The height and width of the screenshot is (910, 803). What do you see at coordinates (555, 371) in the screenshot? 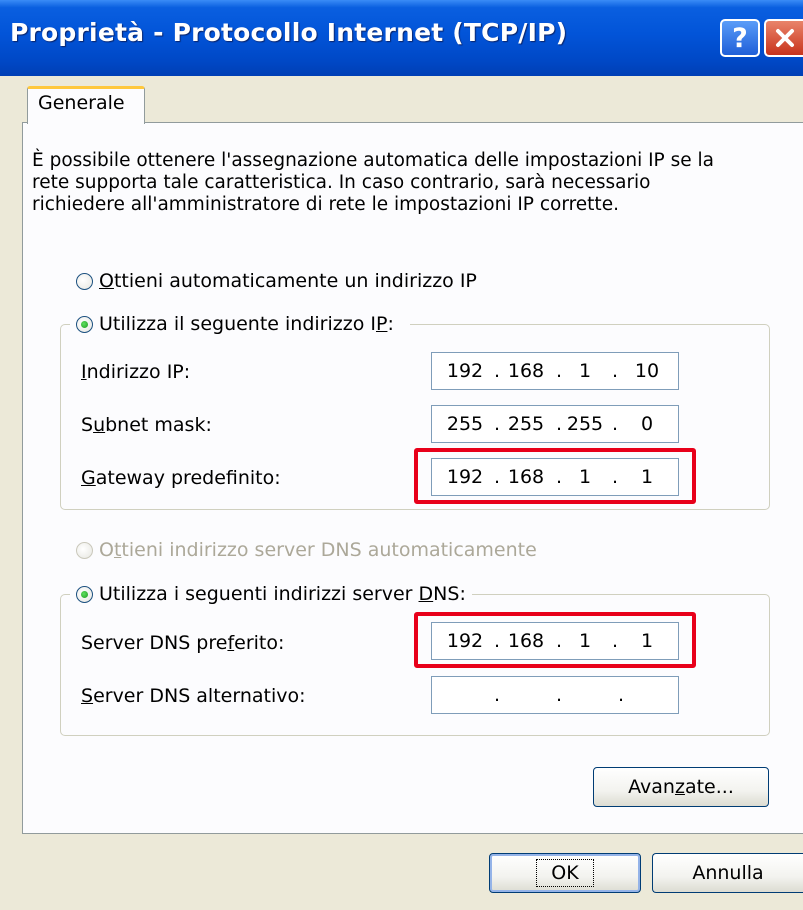
I see `ip-address-input: 192. 168. 1. 10` at bounding box center [555, 371].